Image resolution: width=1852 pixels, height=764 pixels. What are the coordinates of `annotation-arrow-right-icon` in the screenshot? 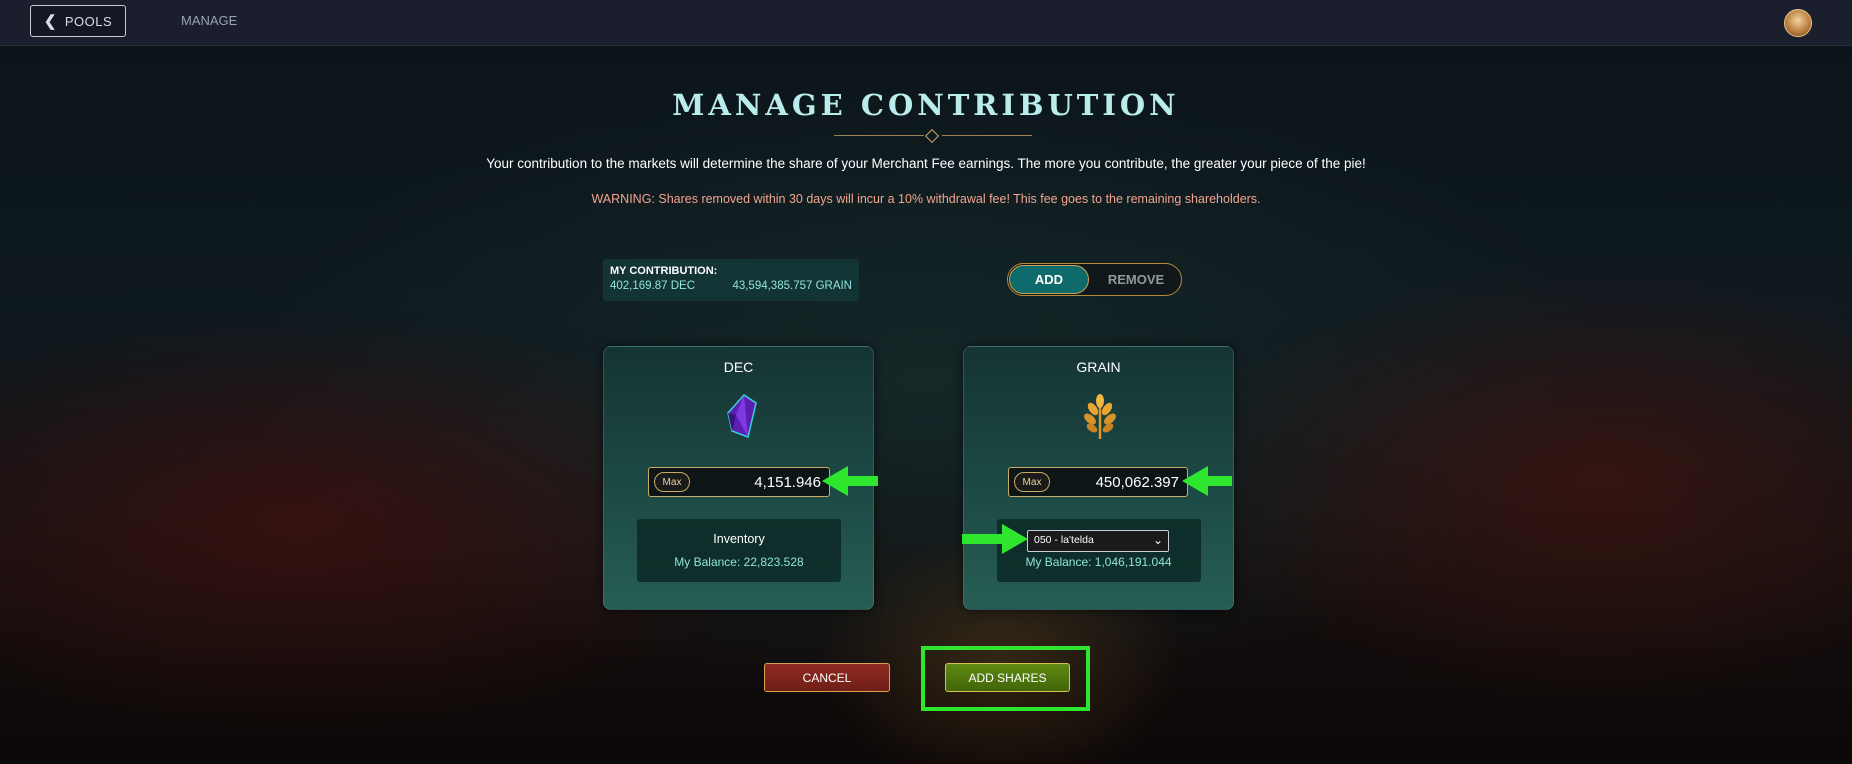 It's located at (995, 539).